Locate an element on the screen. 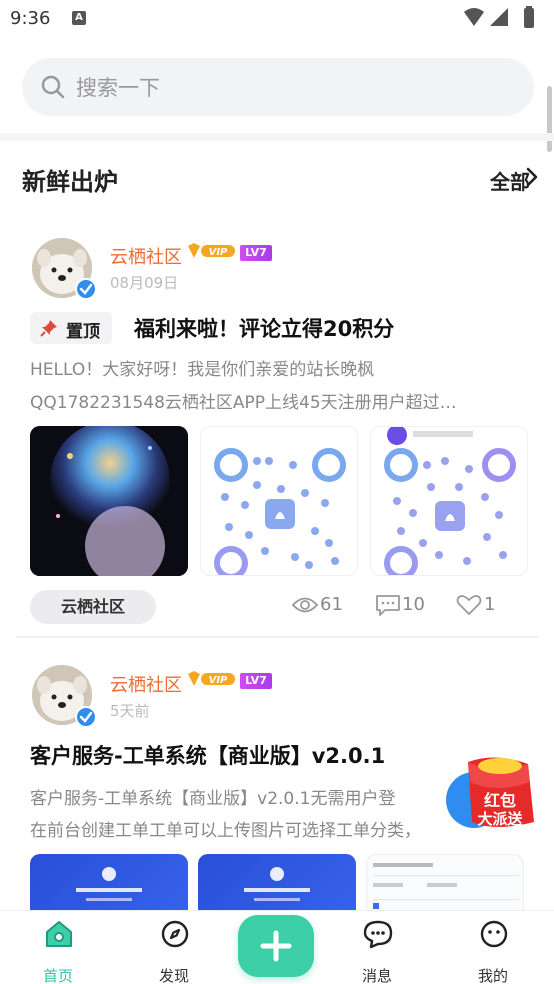 The width and height of the screenshot is (554, 984). tab-messages: 消息 is located at coordinates (377, 950).